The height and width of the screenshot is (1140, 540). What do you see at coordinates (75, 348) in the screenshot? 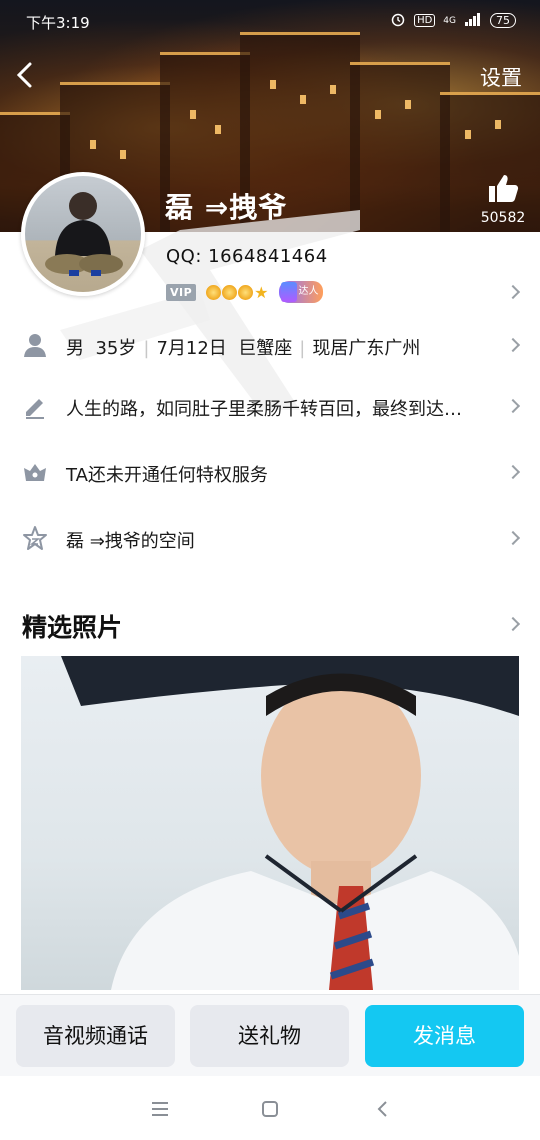
I see `gender: 男` at bounding box center [75, 348].